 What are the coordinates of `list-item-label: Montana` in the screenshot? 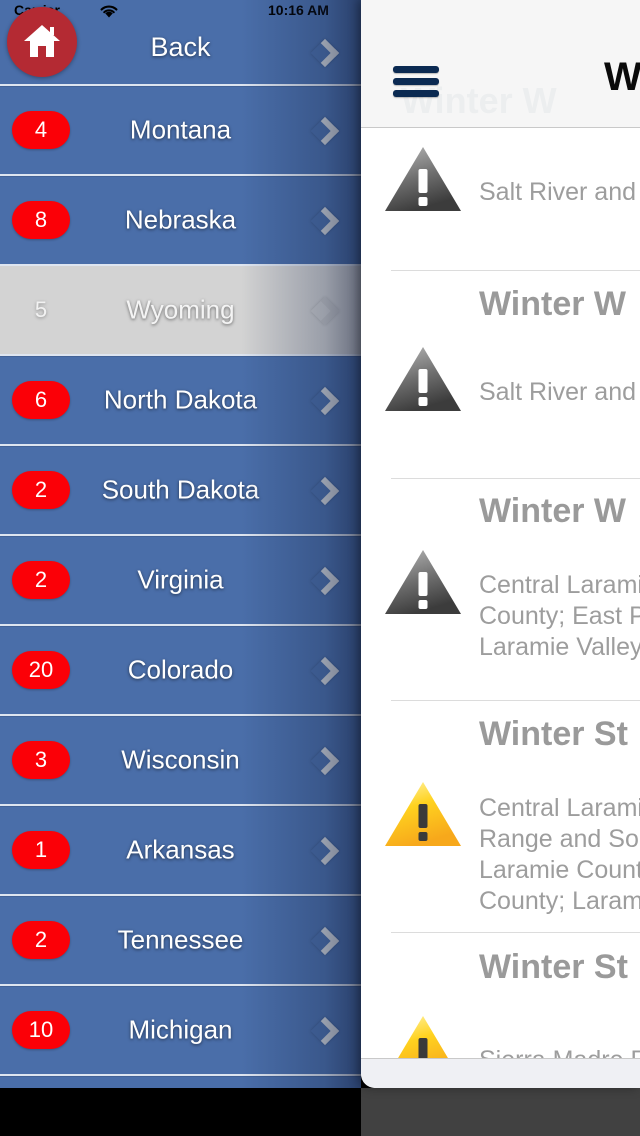 It's located at (180, 129).